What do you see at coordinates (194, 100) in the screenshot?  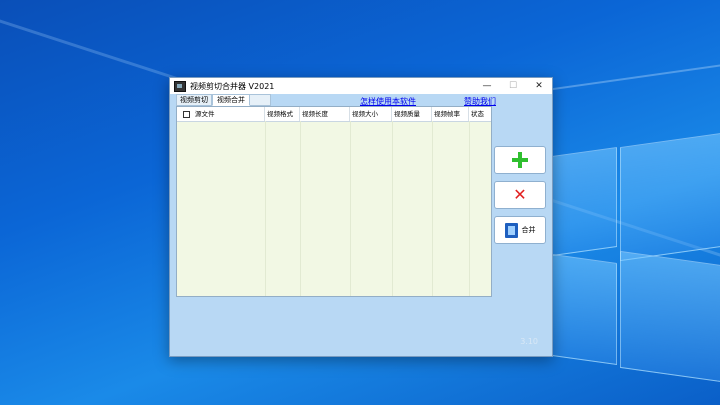 I see `tab-video-cut: 视频剪切` at bounding box center [194, 100].